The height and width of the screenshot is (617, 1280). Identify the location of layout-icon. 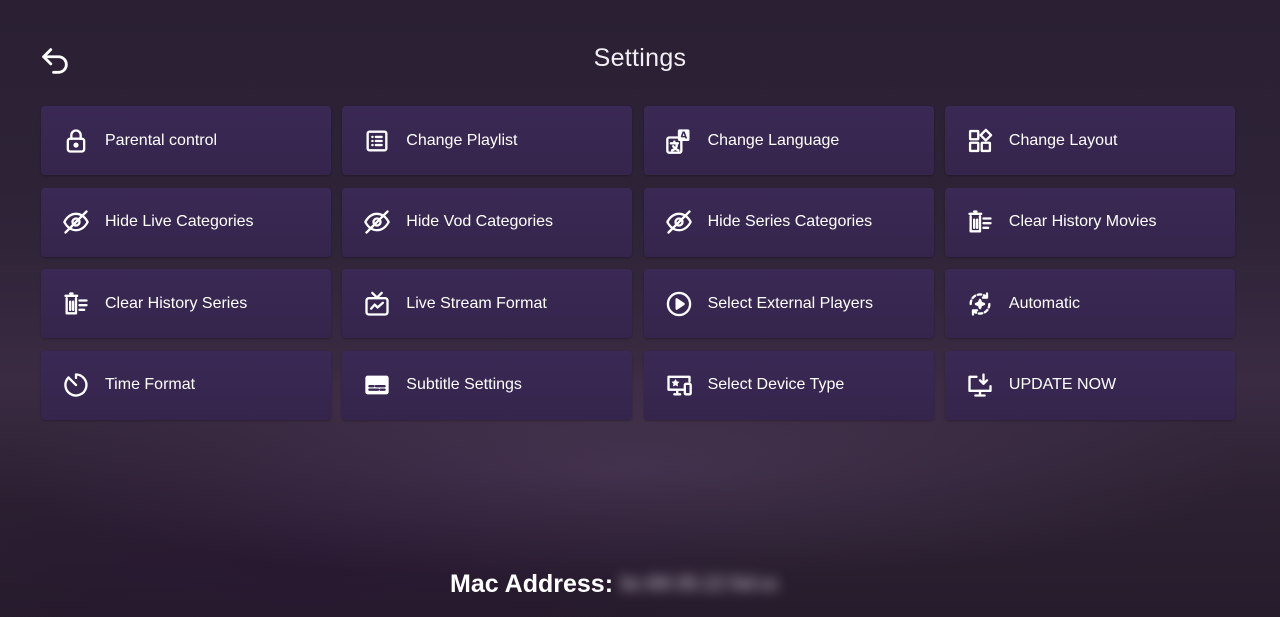
(980, 141).